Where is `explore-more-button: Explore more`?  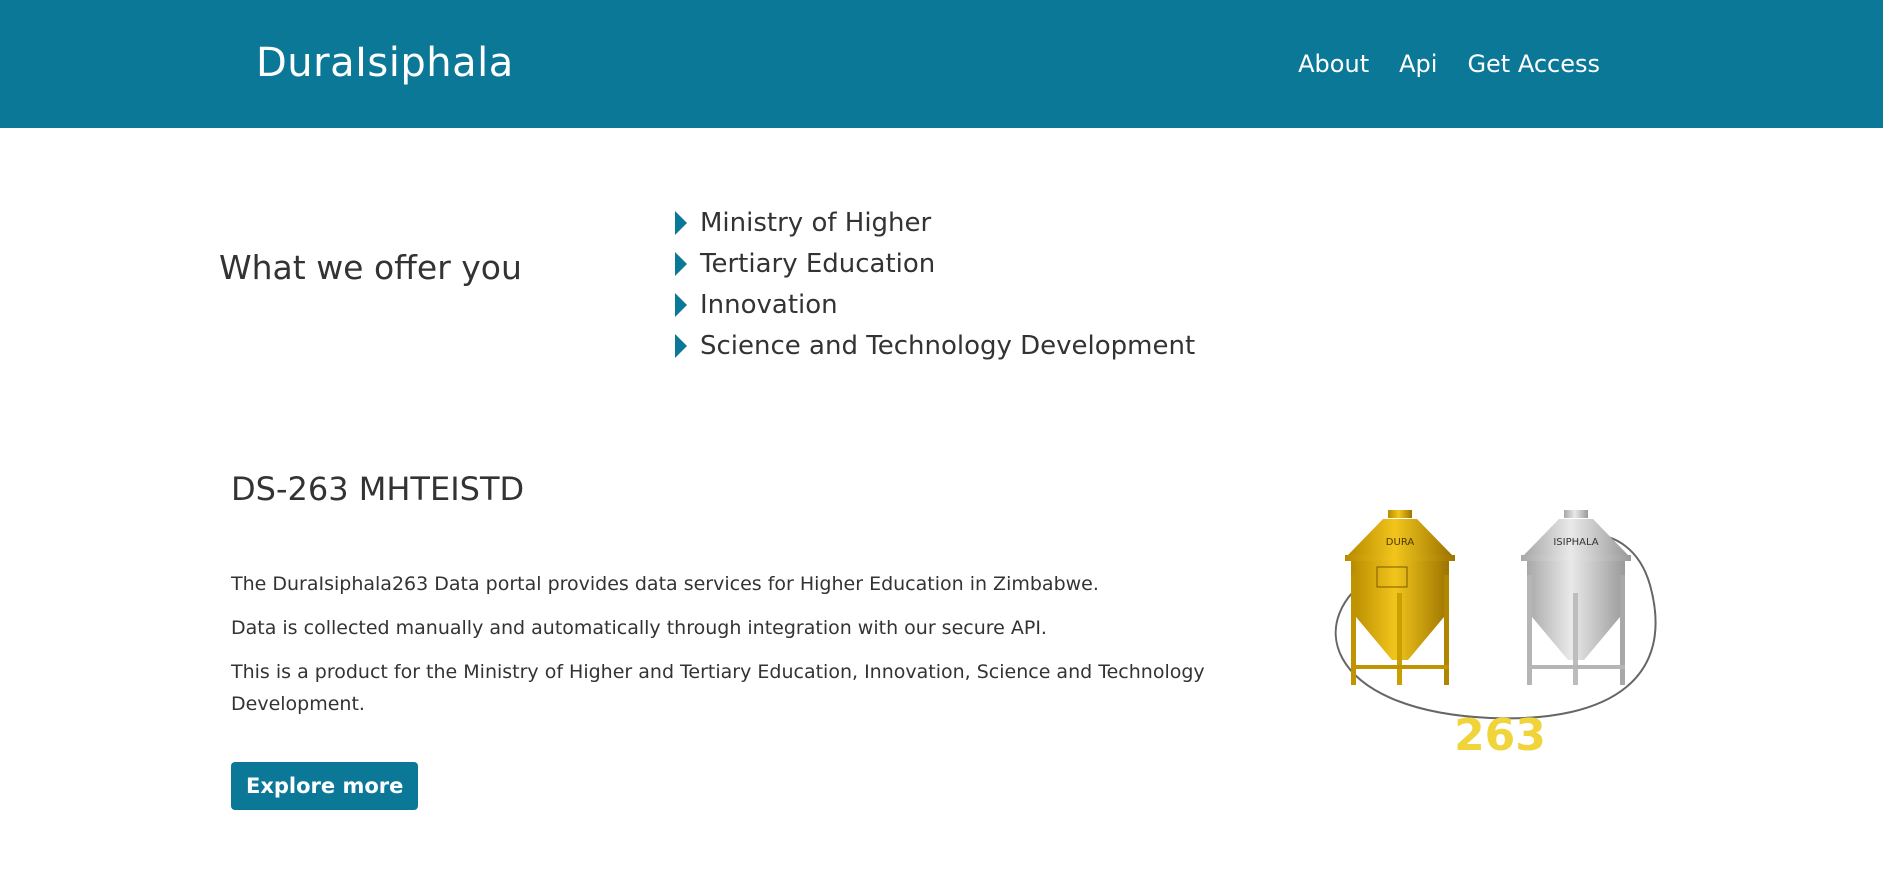 explore-more-button: Explore more is located at coordinates (325, 786).